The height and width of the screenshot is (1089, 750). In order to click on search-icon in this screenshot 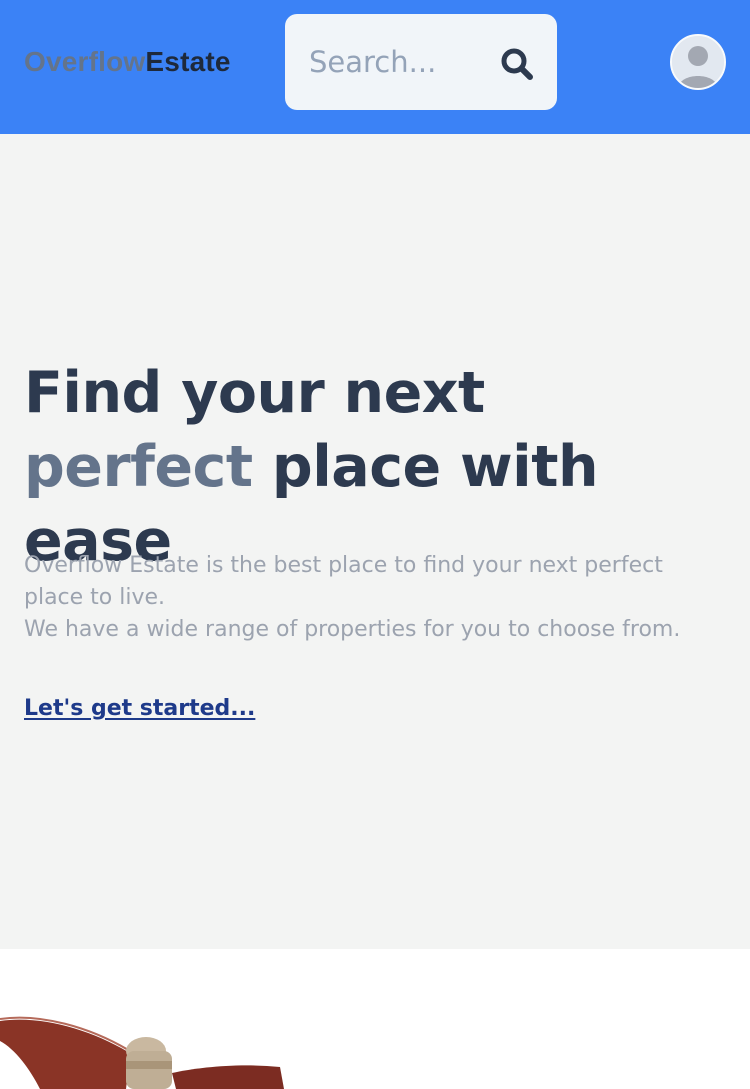, I will do `click(517, 64)`.